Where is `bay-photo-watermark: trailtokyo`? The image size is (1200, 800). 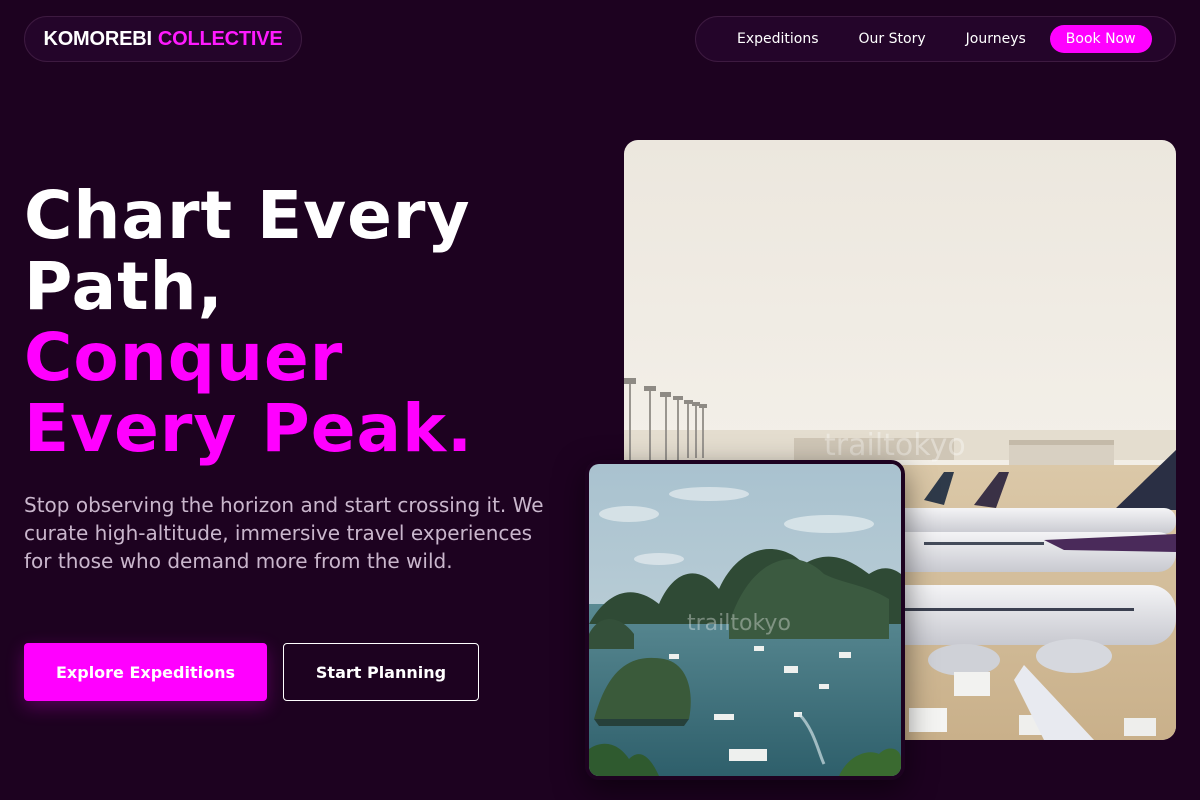 bay-photo-watermark: trailtokyo is located at coordinates (739, 623).